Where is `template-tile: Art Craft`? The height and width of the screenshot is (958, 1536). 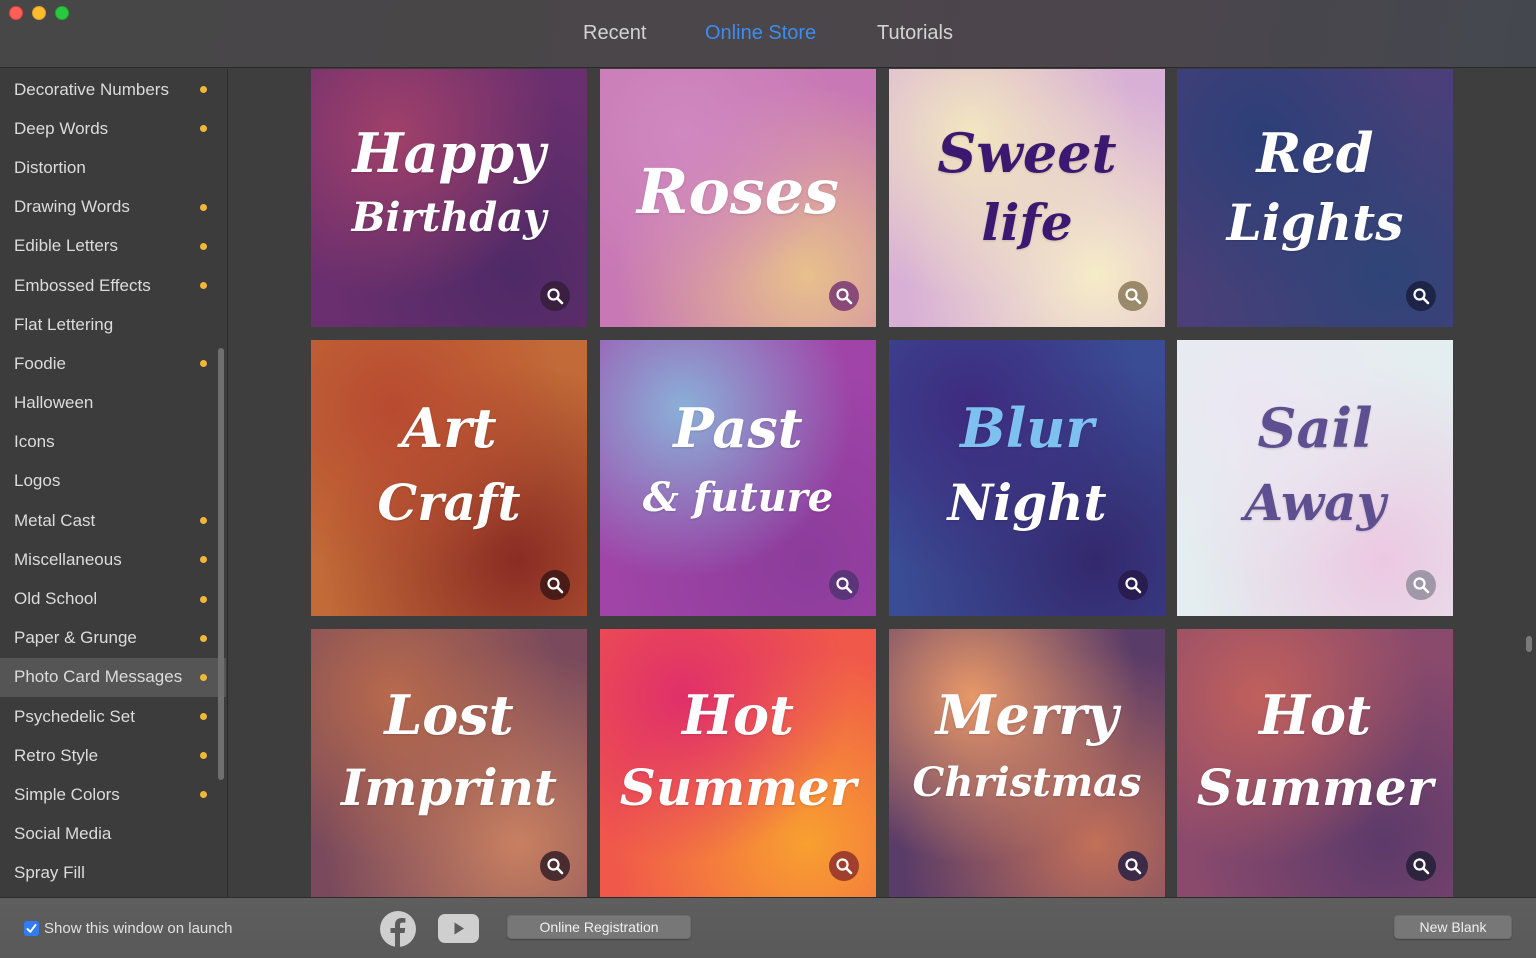
template-tile: Art Craft is located at coordinates (449, 478).